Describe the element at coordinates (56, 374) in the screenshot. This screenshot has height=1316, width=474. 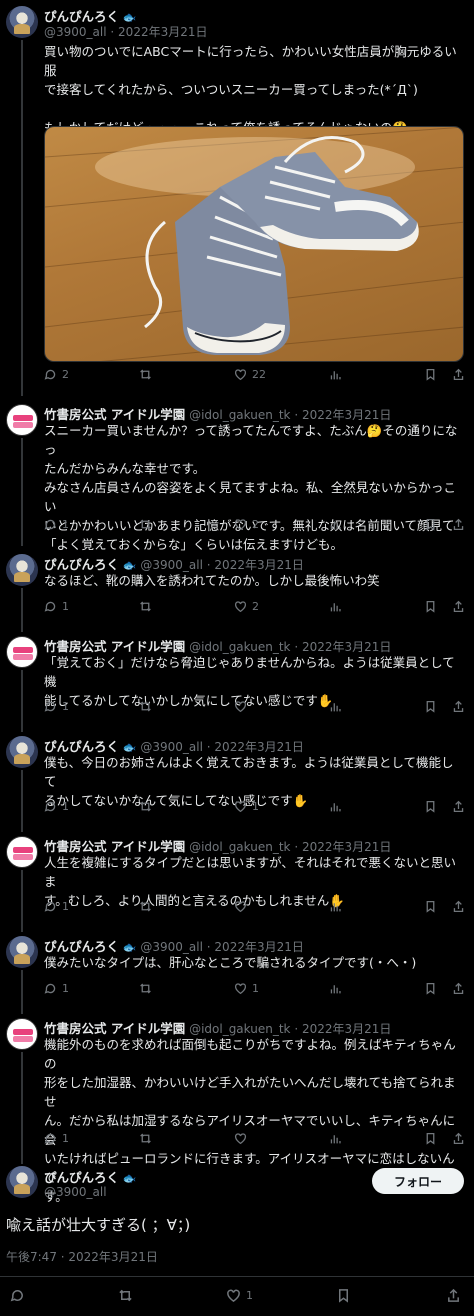
I see `reply-button: 2` at that location.